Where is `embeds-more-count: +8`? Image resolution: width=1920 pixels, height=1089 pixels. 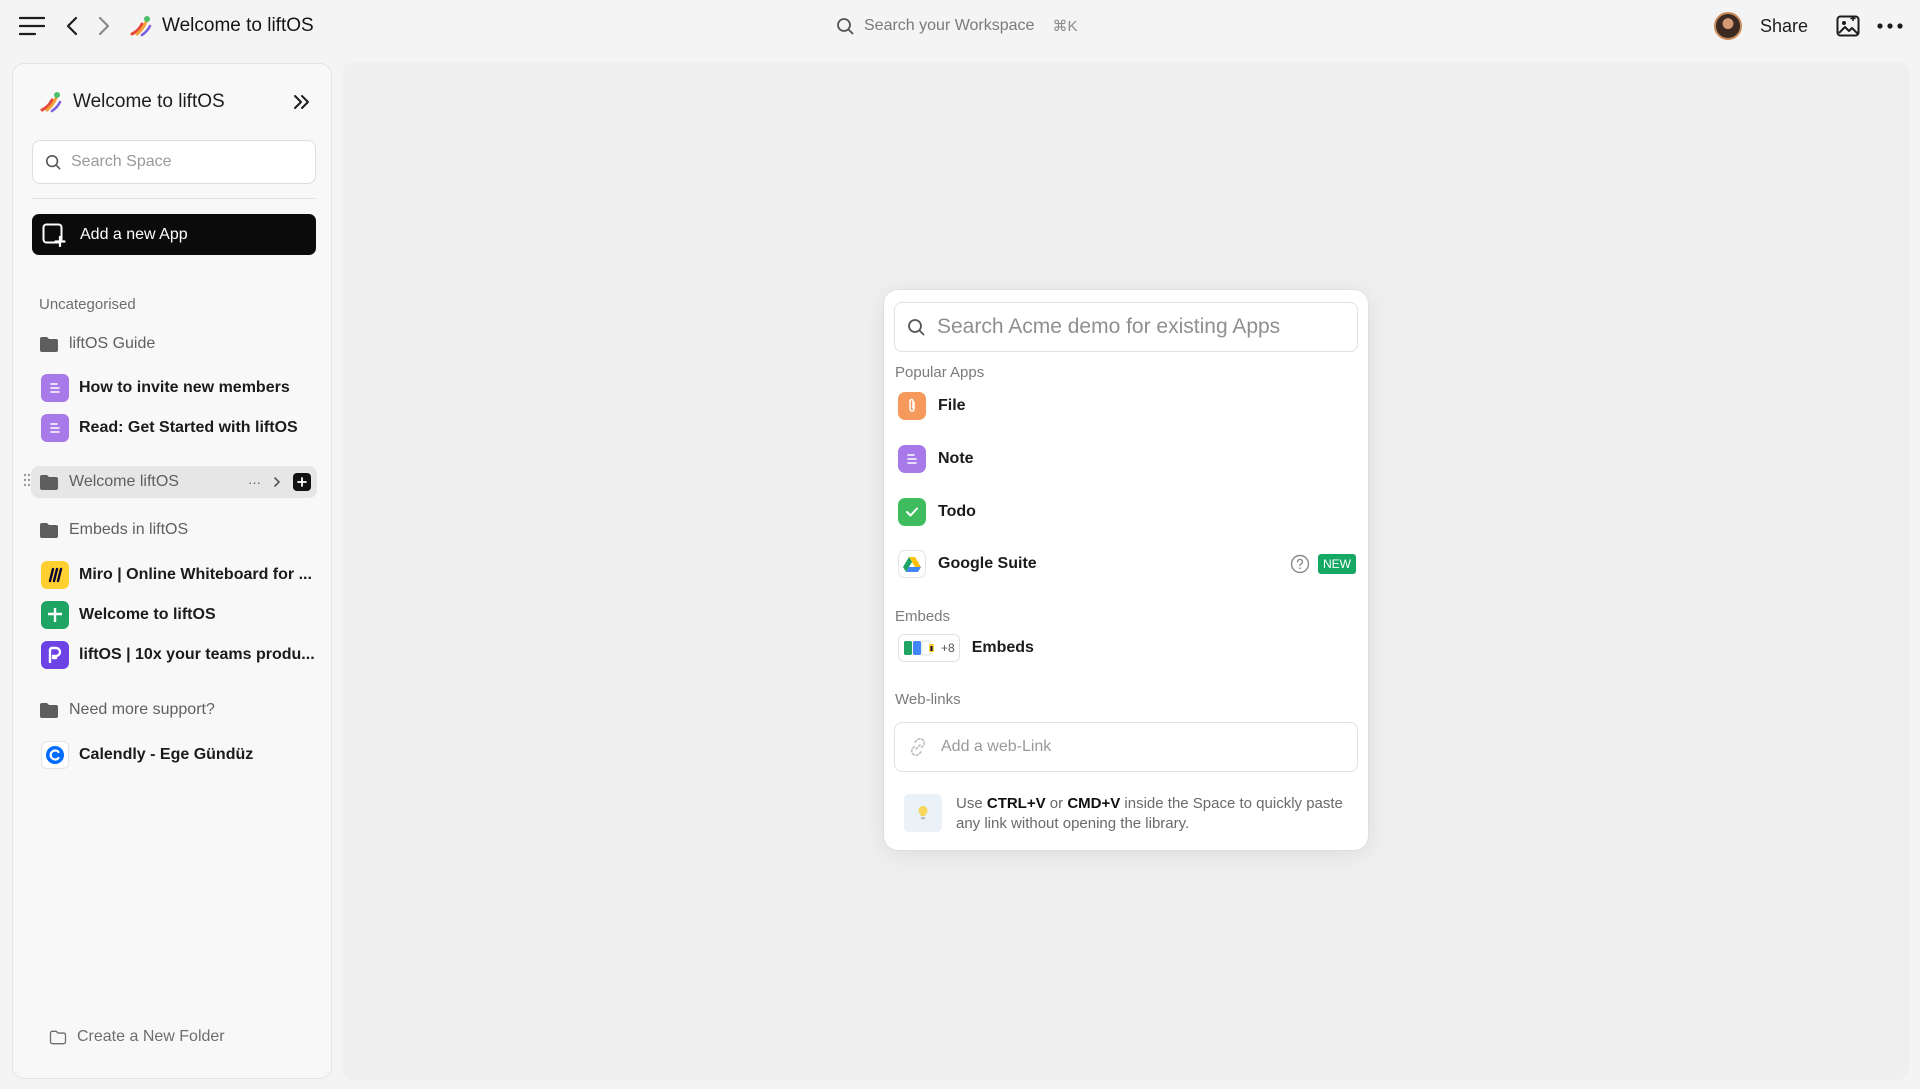
embeds-more-count: +8 is located at coordinates (948, 648).